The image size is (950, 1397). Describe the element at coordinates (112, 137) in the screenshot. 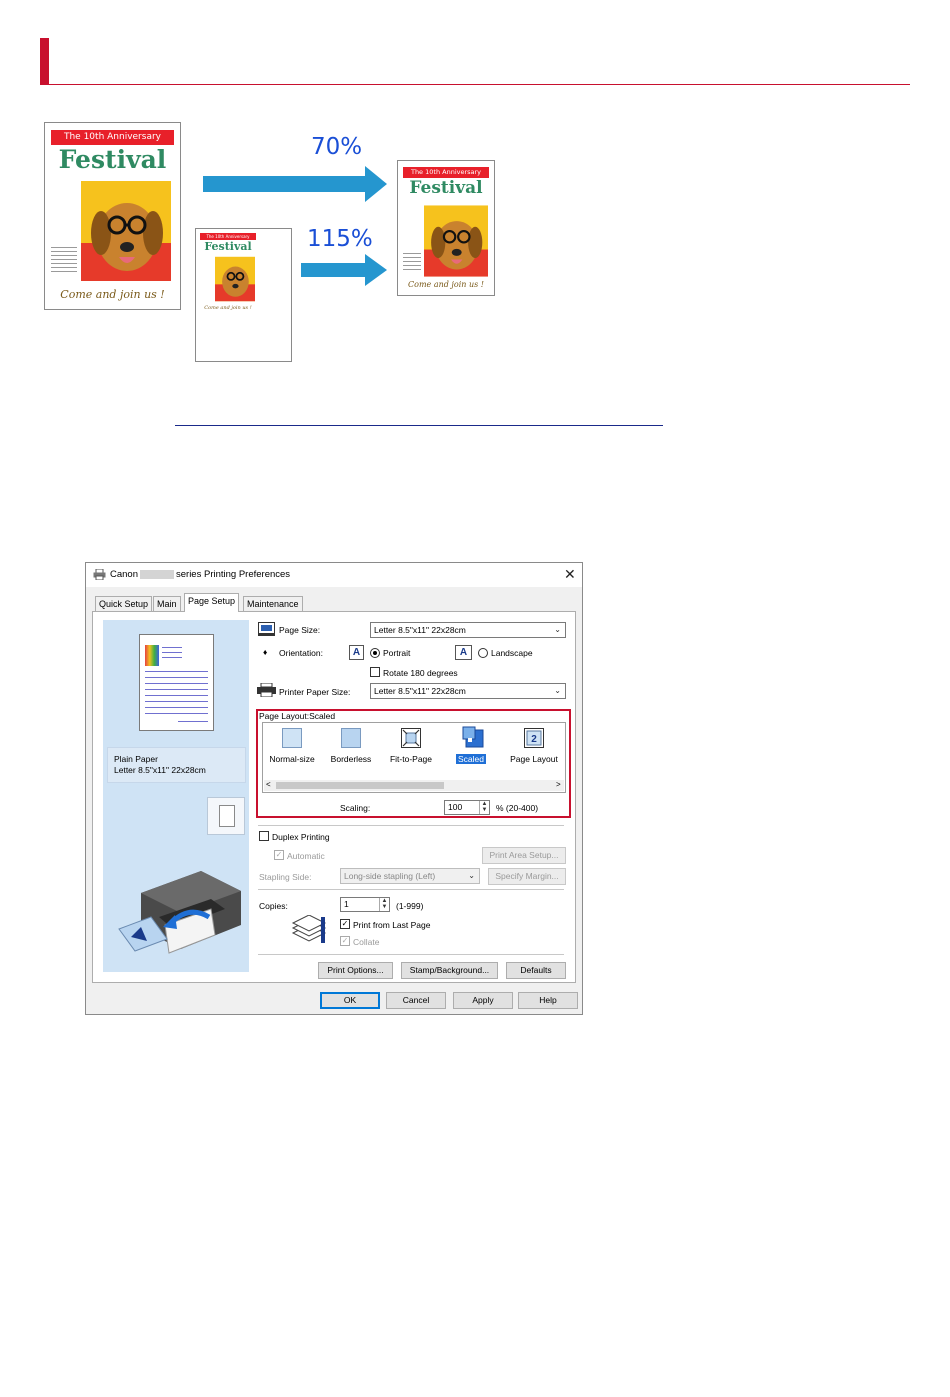

I see `poster-banner: The 10th Anniversary` at that location.